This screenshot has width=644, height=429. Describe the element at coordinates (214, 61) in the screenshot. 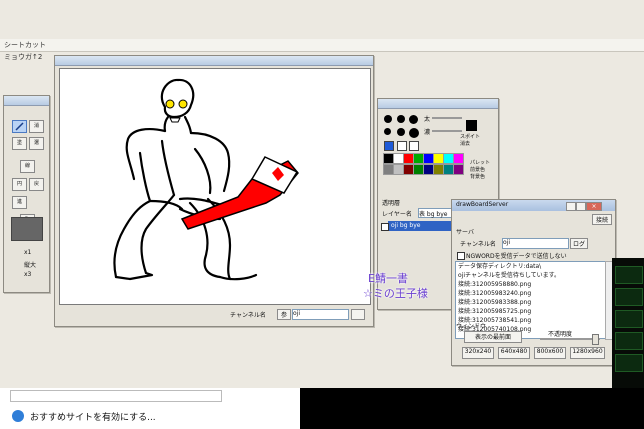

I see `canvas-titlebar` at that location.